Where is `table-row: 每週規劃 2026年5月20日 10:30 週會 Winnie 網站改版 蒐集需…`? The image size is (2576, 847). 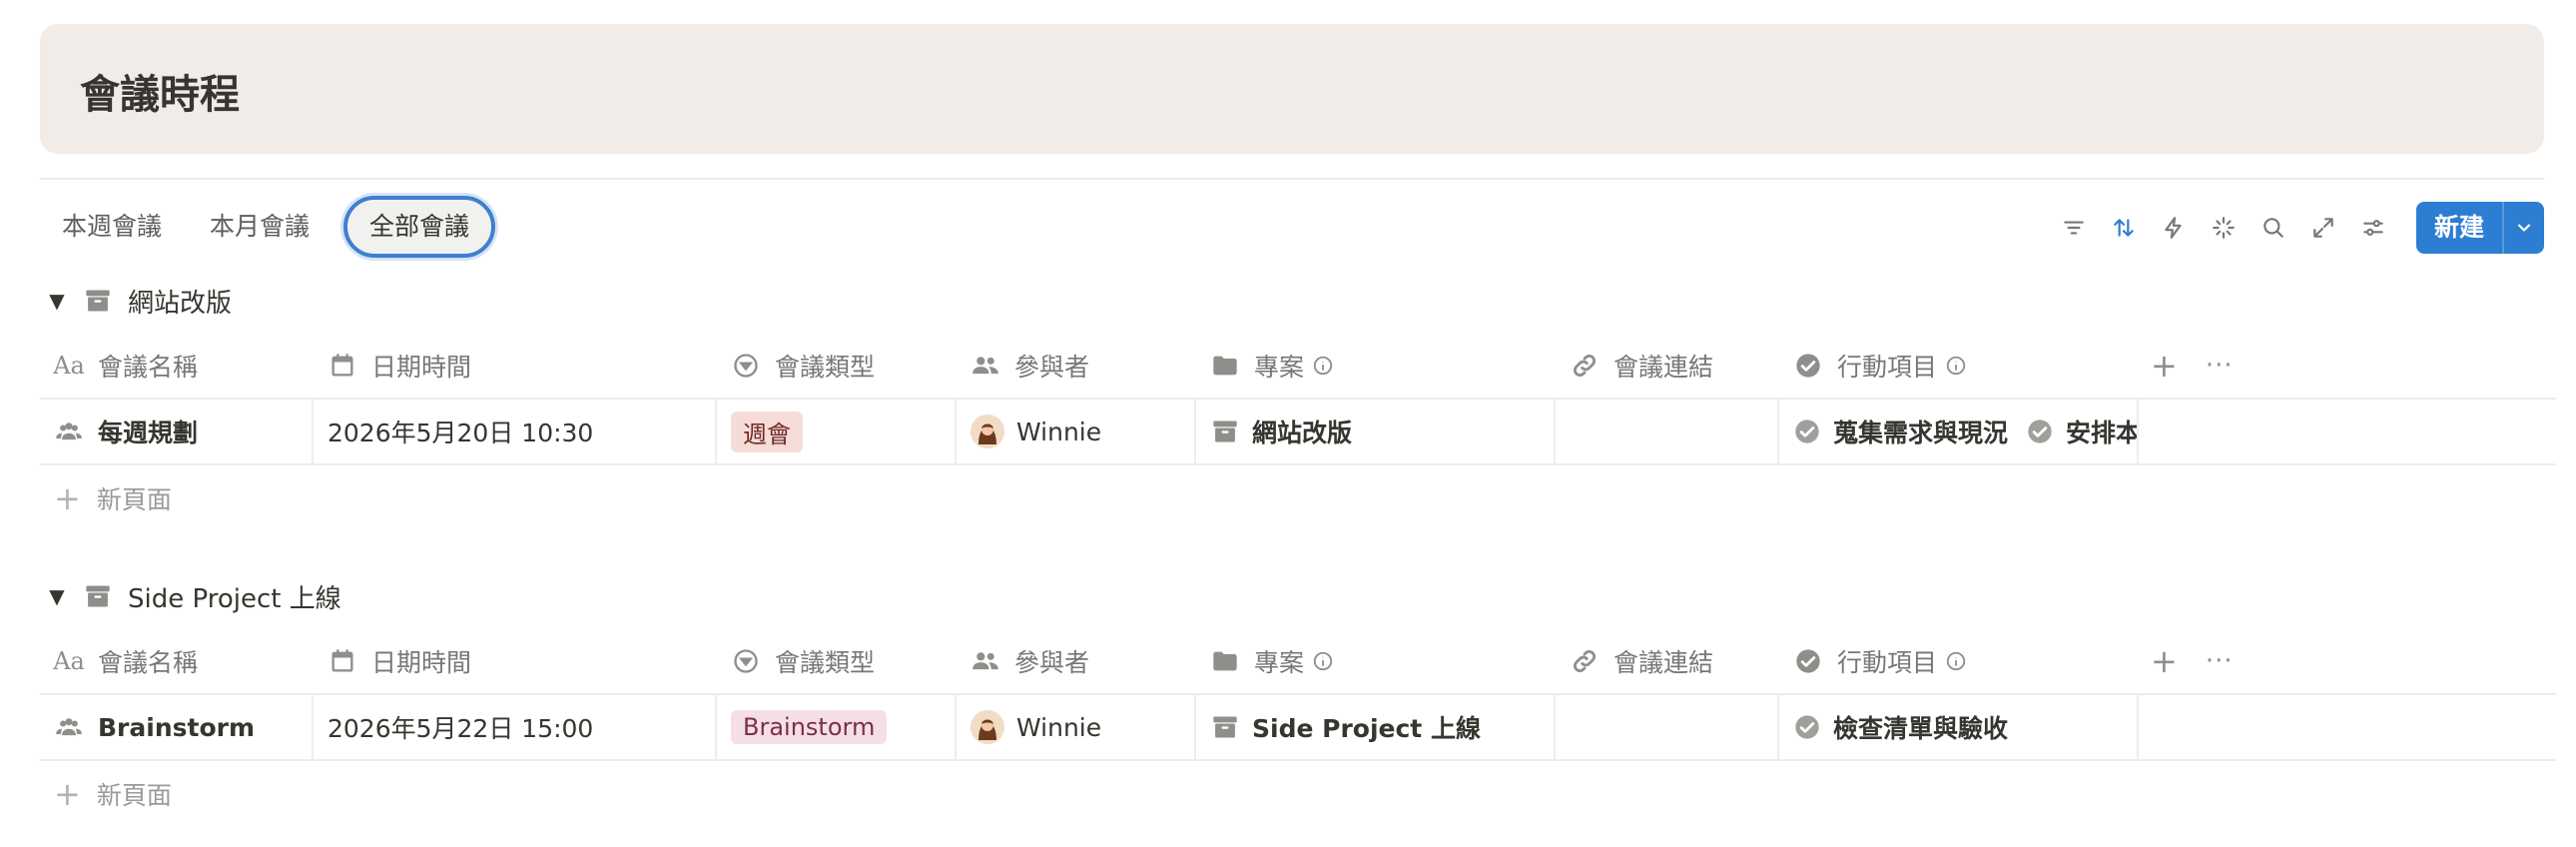 table-row: 每週規劃 2026年5月20日 10:30 週會 Winnie 網站改版 蒐集需… is located at coordinates (1298, 433).